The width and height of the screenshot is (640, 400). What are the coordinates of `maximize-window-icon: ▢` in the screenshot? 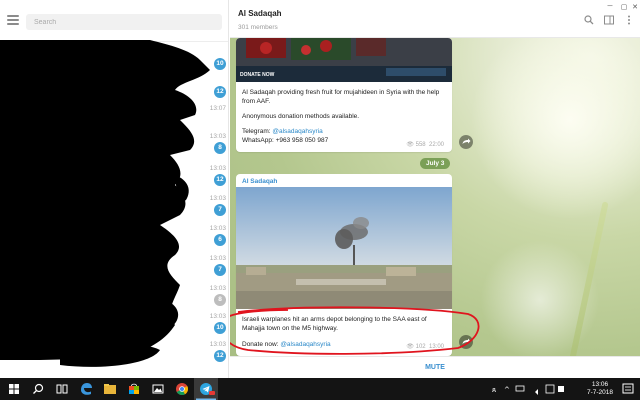 It's located at (624, 7).